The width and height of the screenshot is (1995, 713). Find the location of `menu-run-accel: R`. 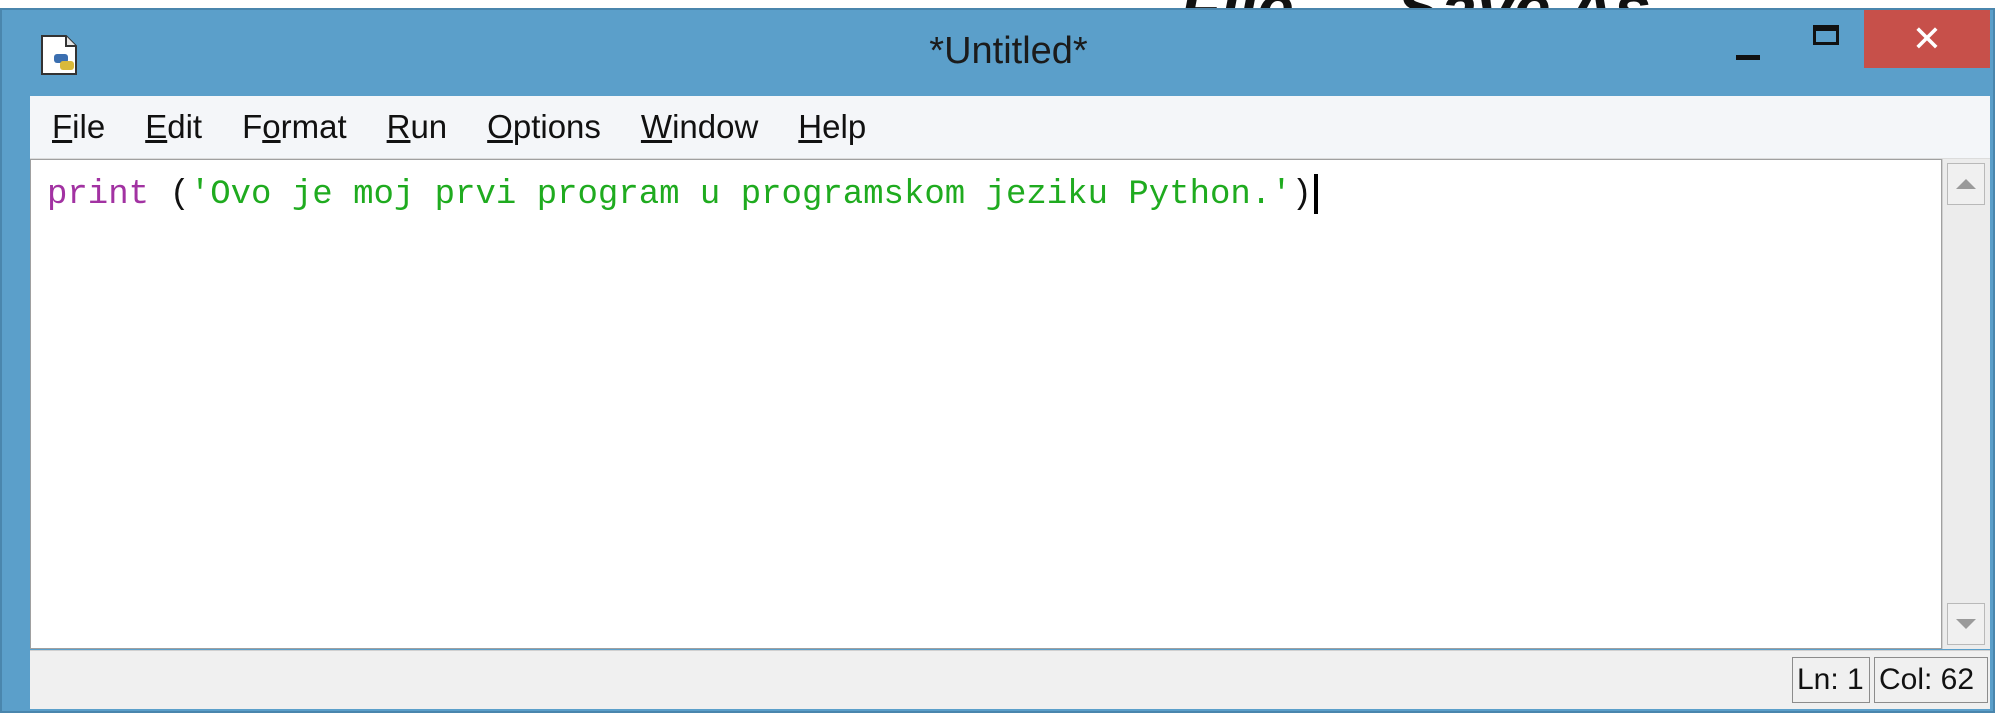

menu-run-accel: R is located at coordinates (398, 126).